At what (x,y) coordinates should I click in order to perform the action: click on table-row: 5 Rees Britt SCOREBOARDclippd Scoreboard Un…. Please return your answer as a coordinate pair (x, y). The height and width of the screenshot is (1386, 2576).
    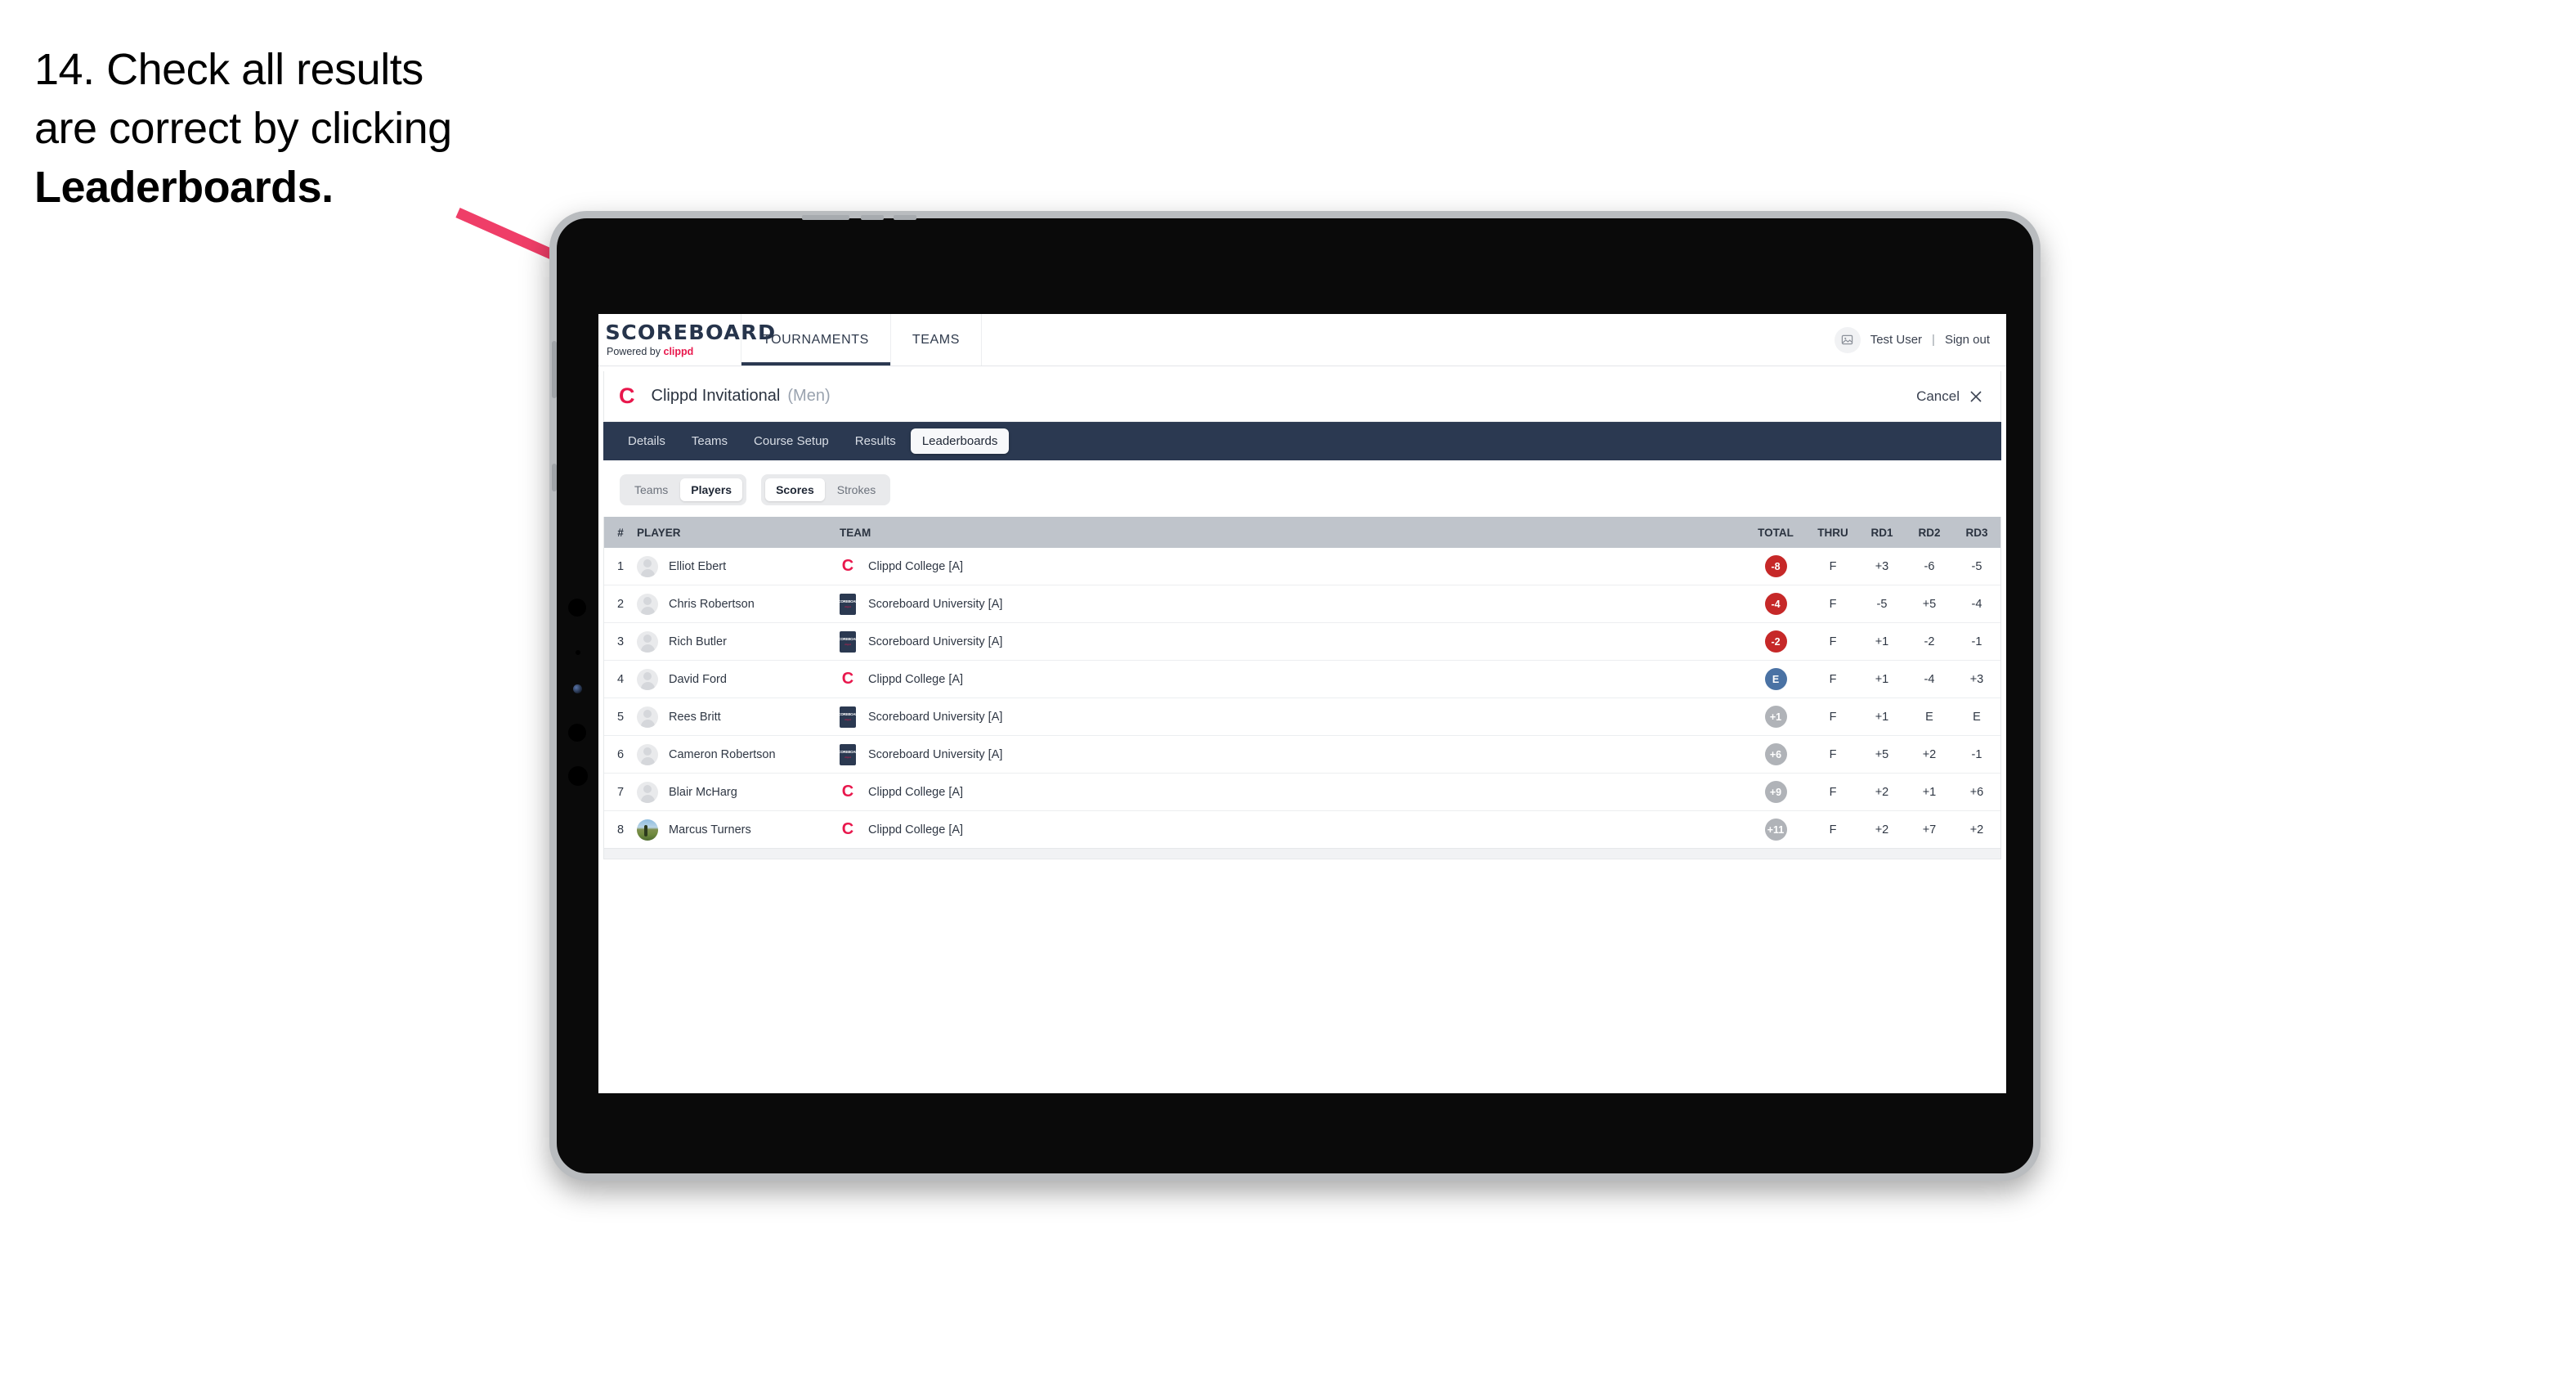
    Looking at the image, I should click on (1302, 717).